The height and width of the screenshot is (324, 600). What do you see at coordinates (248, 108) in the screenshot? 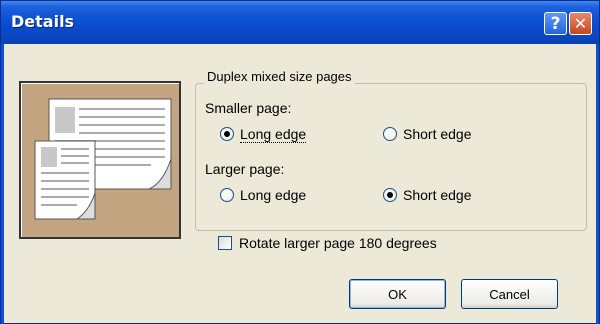
I see `smaller-page-label: Smaller page:` at bounding box center [248, 108].